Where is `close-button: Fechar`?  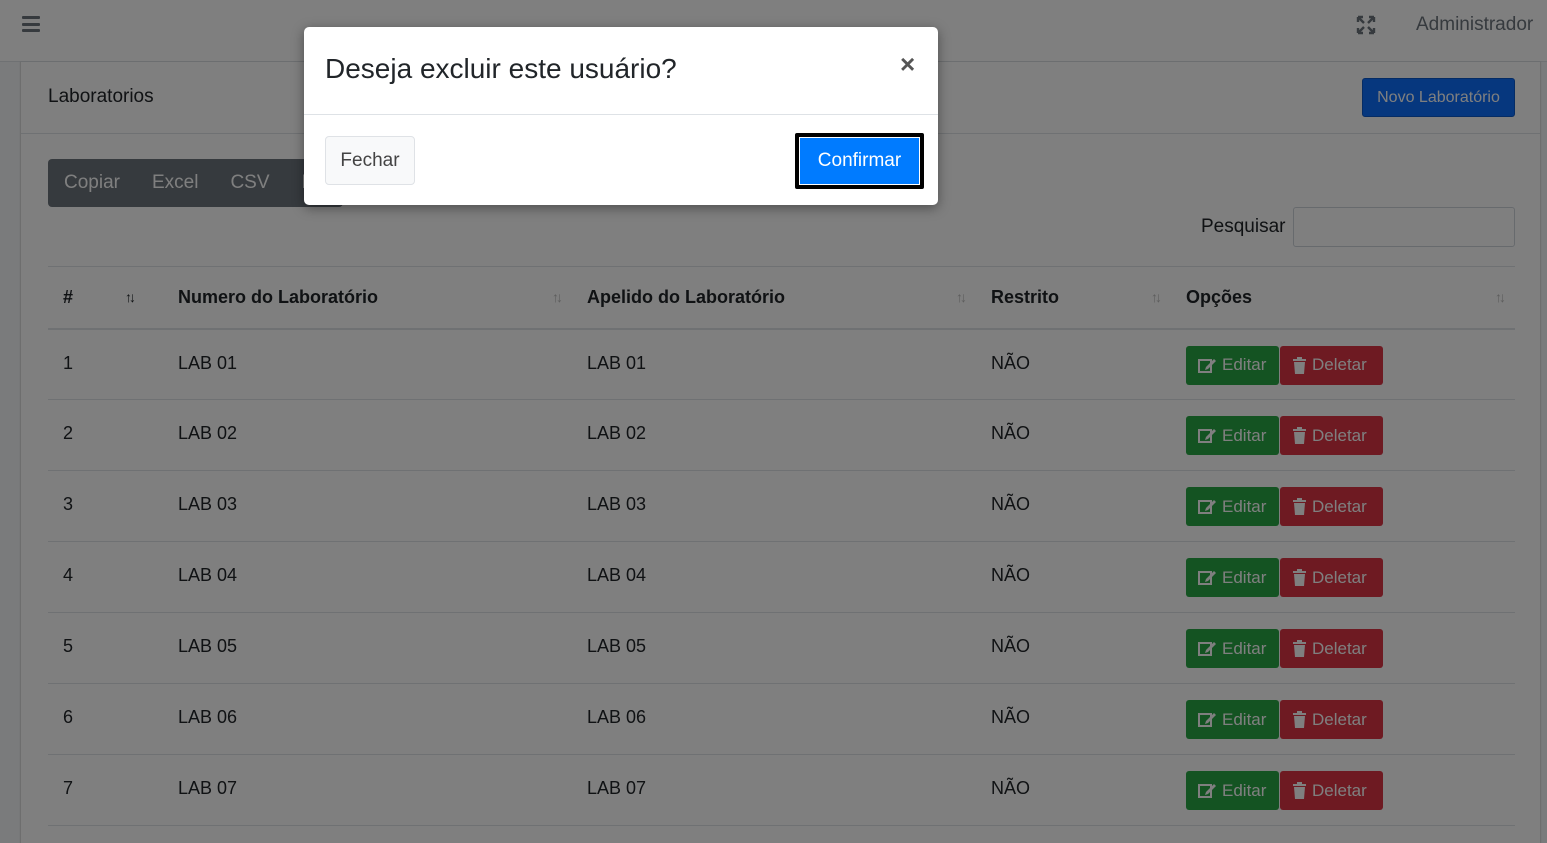 close-button: Fechar is located at coordinates (370, 160).